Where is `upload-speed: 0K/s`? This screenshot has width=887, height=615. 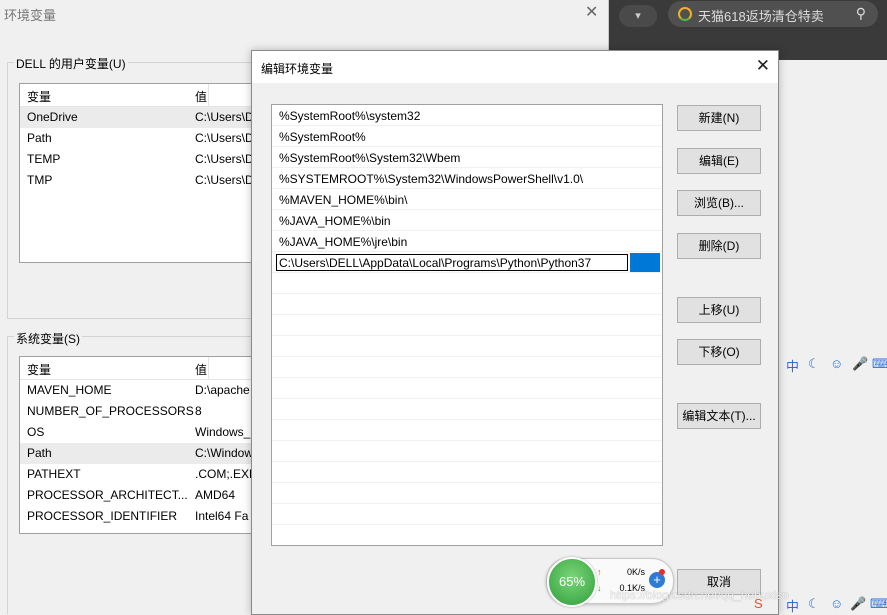 upload-speed: 0K/s is located at coordinates (635, 572).